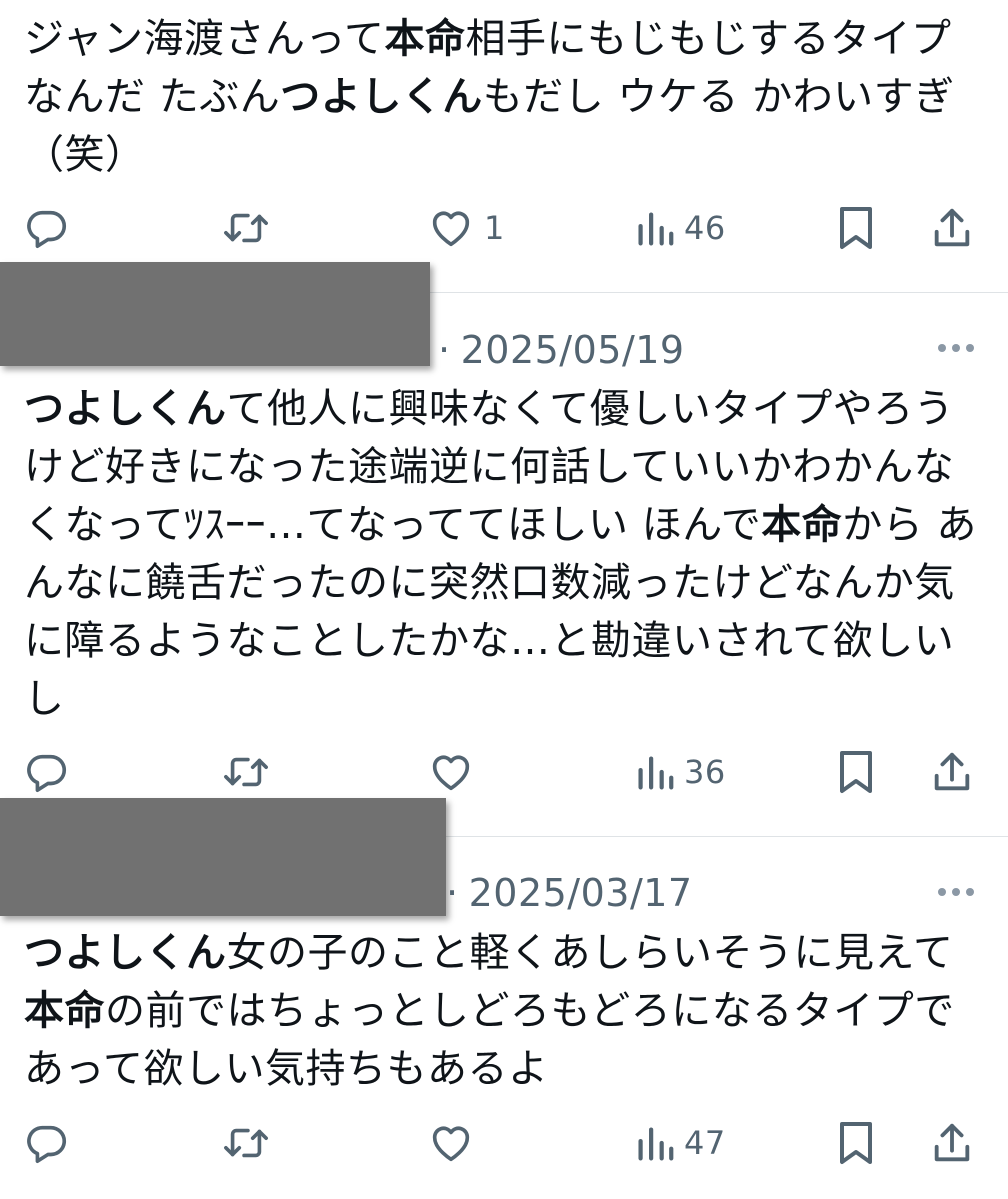 The height and width of the screenshot is (1199, 1008). What do you see at coordinates (504, 772) in the screenshot?
I see `tweet-2-actions: 36` at bounding box center [504, 772].